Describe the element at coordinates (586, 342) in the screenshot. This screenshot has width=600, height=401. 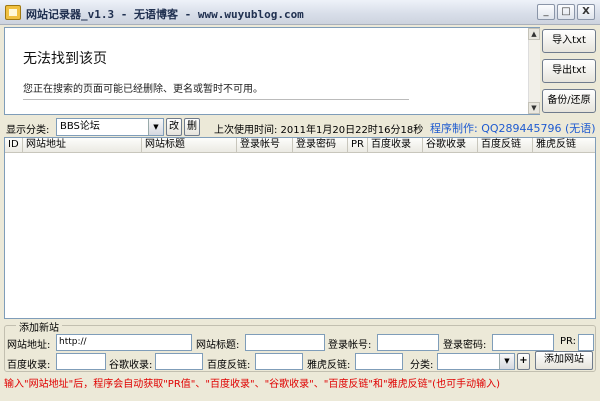
I see `pr-input` at that location.